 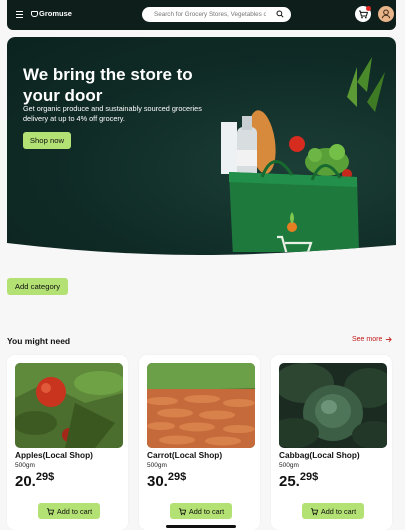 What do you see at coordinates (47, 140) in the screenshot?
I see `shop-now-button: Shop now` at bounding box center [47, 140].